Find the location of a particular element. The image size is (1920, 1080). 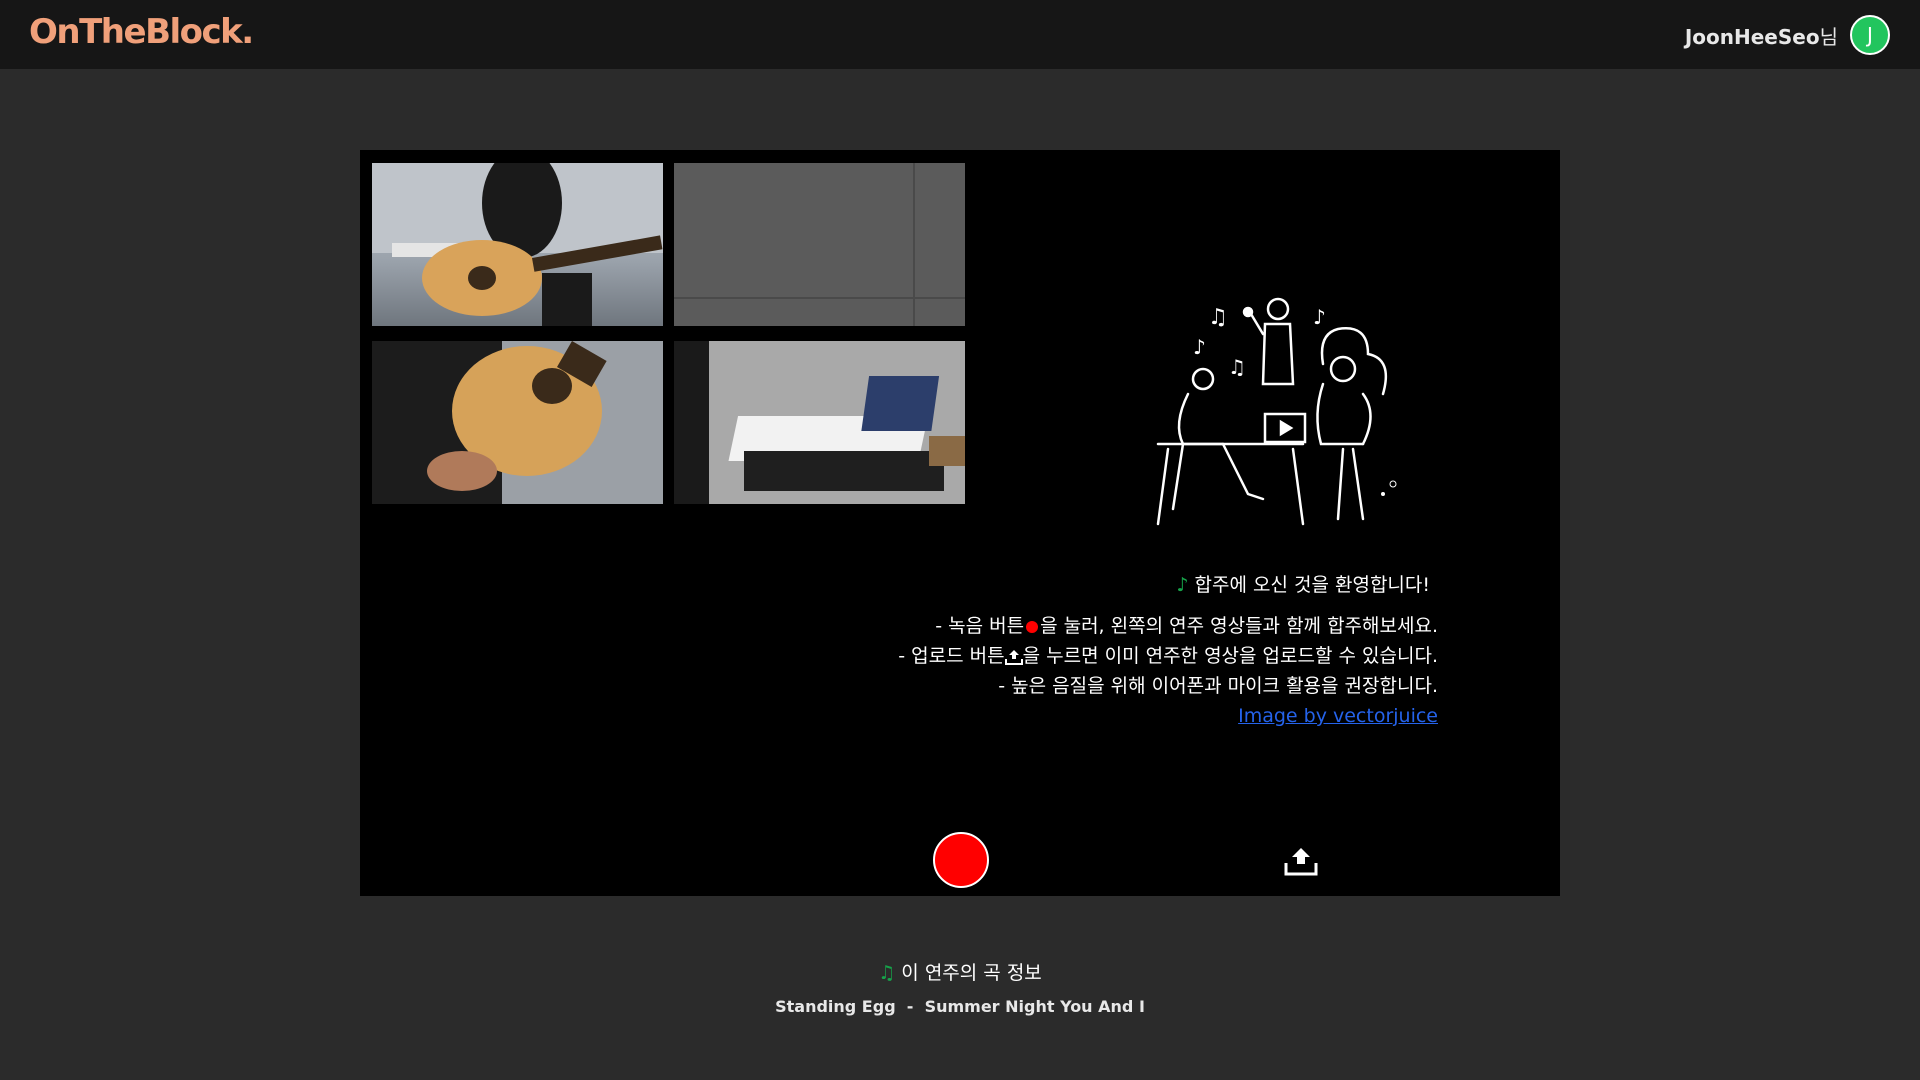

keyboard-laptop-image is located at coordinates (819, 422).